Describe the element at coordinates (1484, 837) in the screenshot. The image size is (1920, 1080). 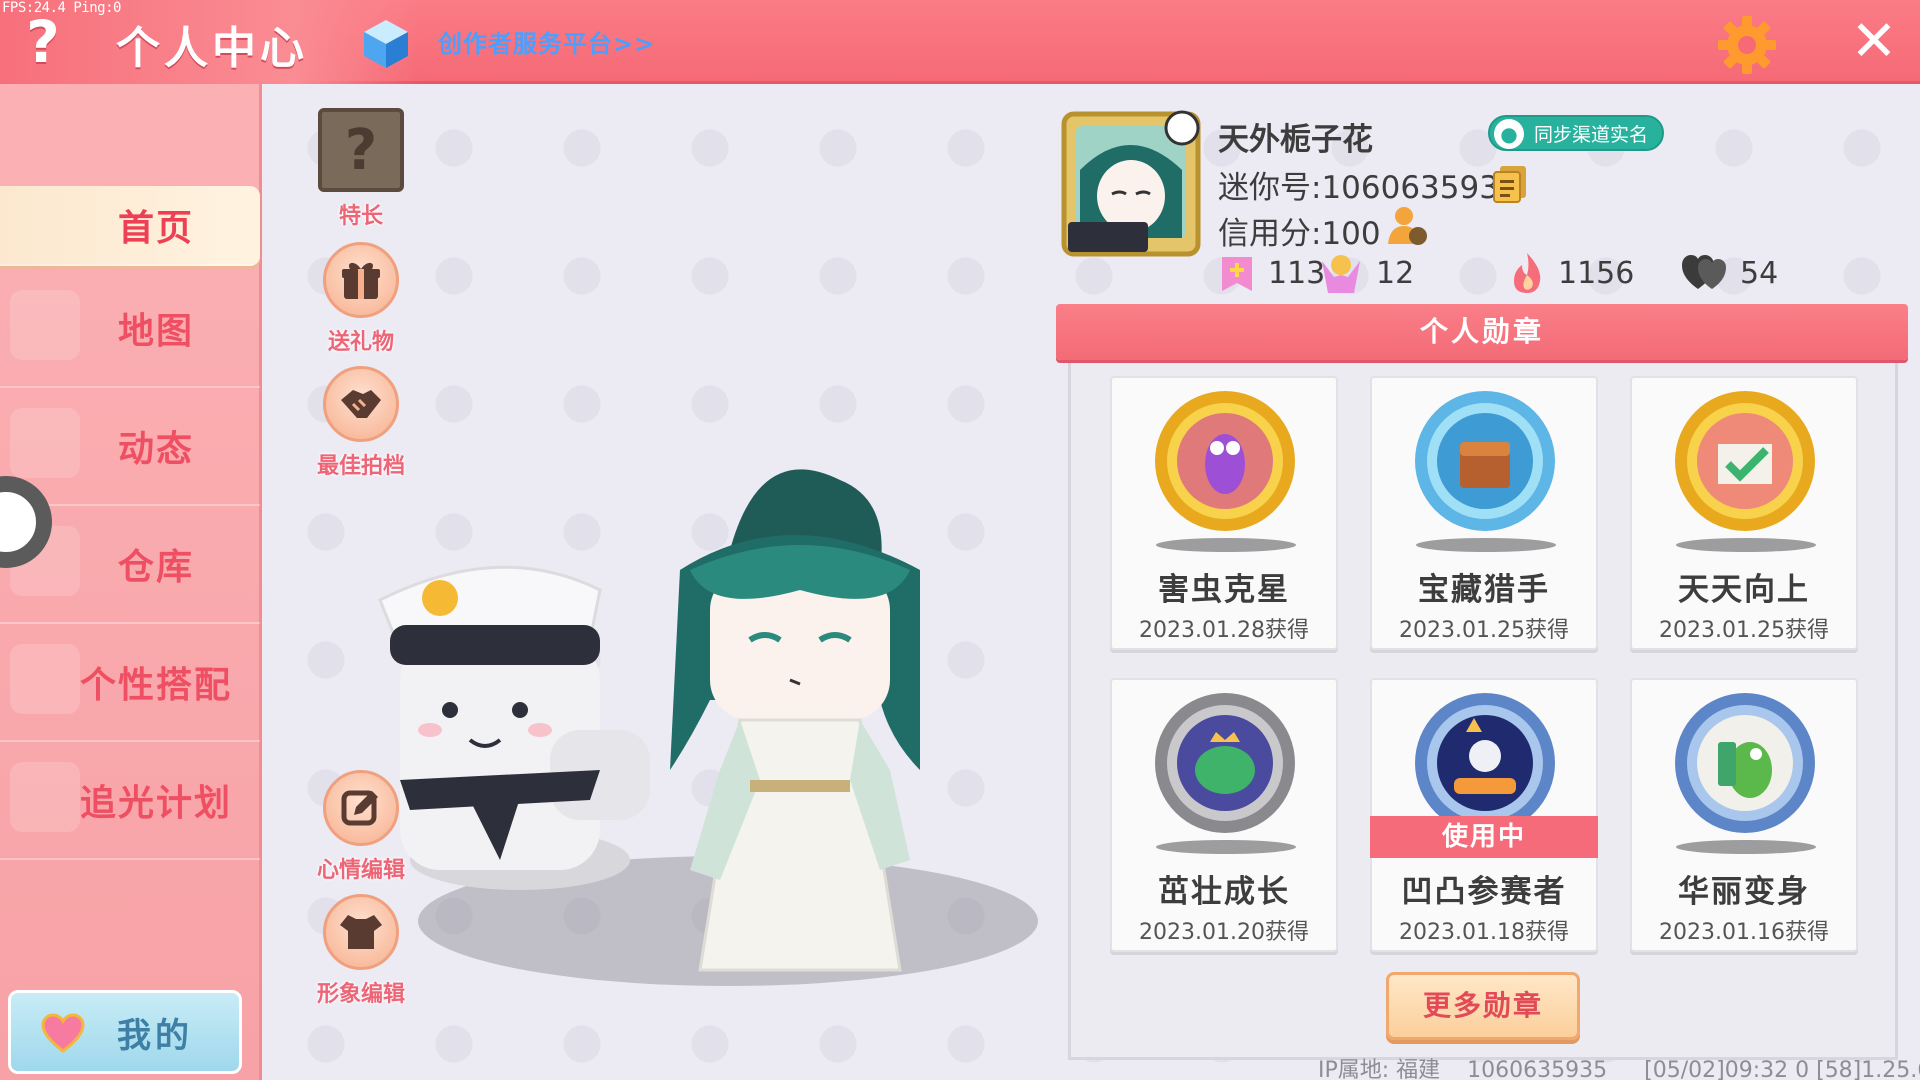
I see `in-use-label: 使用中` at that location.